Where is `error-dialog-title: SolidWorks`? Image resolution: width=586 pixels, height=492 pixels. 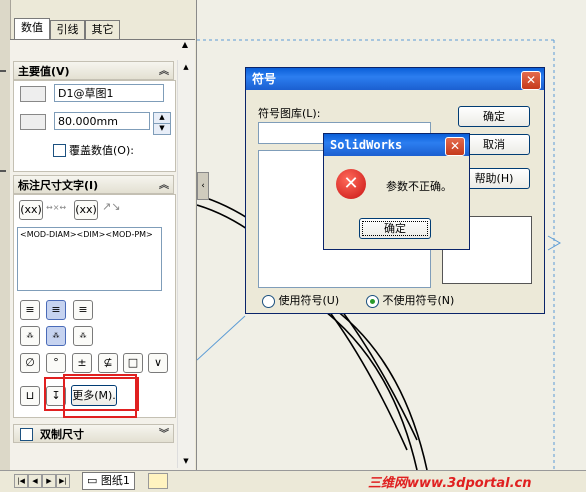
error-dialog-title: SolidWorks is located at coordinates (366, 145).